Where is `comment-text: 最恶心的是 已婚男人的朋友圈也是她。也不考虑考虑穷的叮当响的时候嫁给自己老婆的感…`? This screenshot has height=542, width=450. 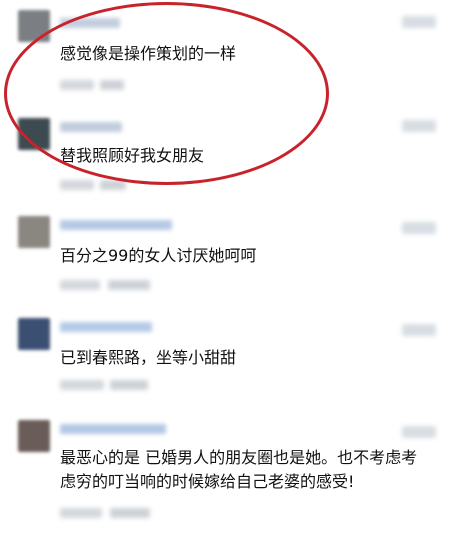
comment-text: 最恶心的是 已婚男人的朋友圈也是她。也不考虑考虑穷的叮当响的时候嫁给自己老婆的感… is located at coordinates (239, 469).